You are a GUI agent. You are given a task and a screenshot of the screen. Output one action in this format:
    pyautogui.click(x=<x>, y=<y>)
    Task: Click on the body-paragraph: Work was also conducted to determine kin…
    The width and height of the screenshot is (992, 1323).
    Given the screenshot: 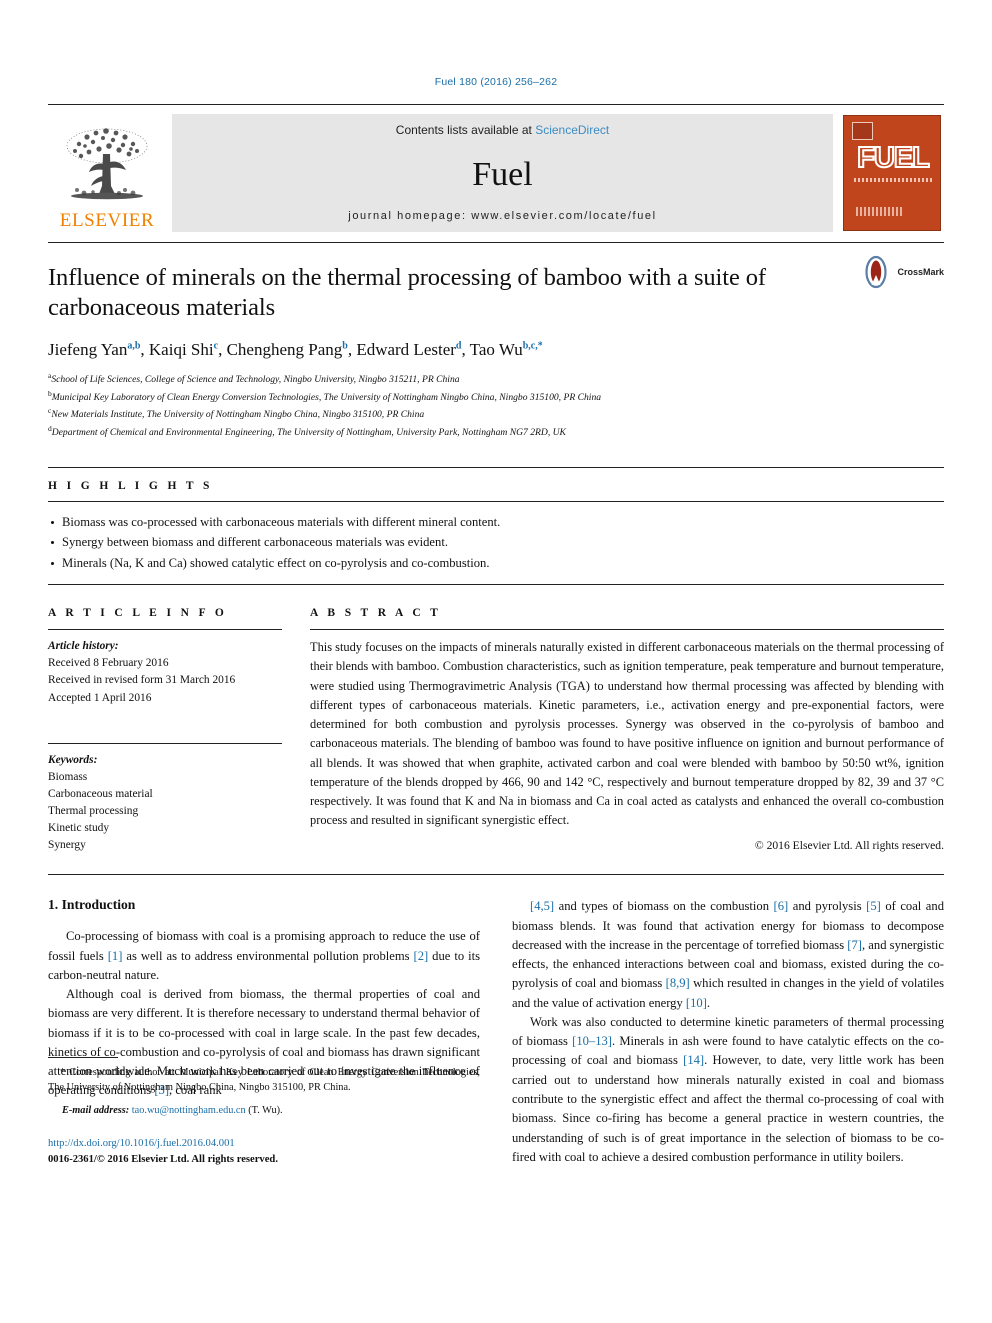 What is the action you would take?
    pyautogui.click(x=728, y=1089)
    